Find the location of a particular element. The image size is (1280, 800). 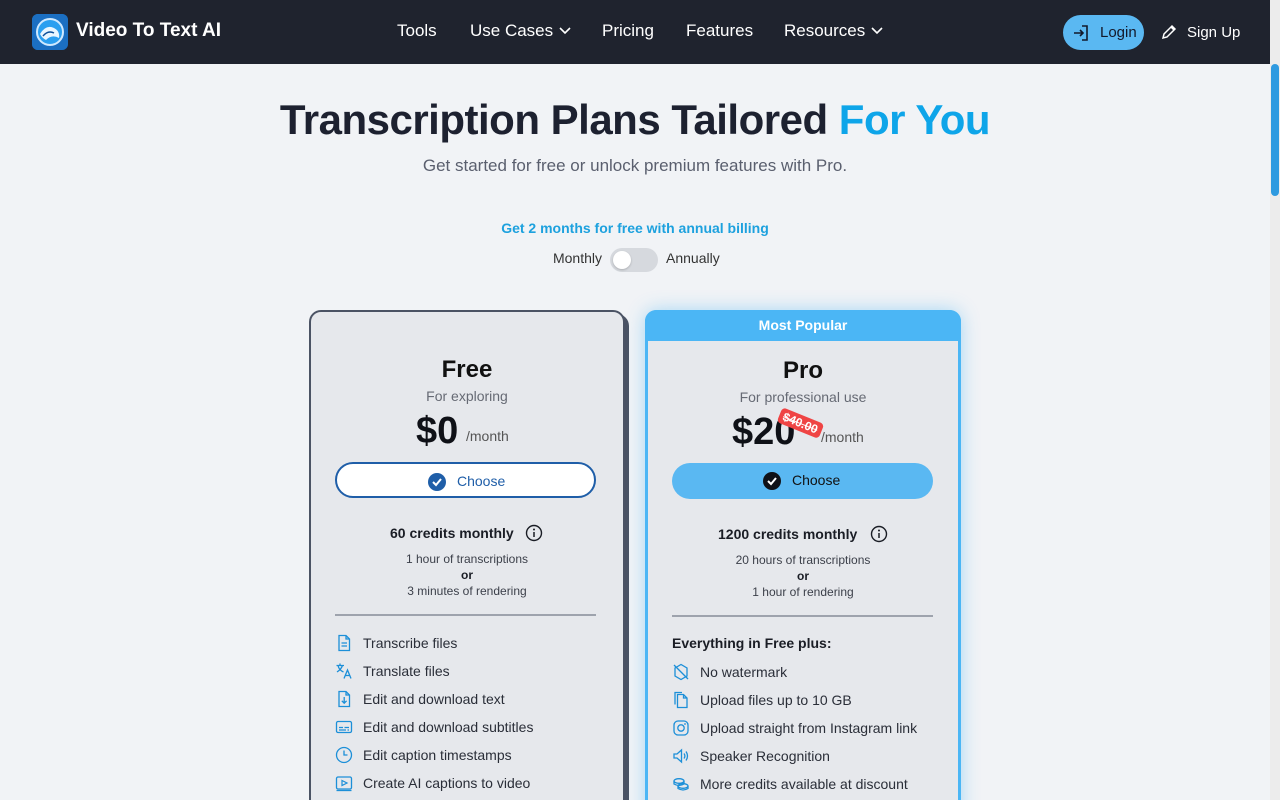

credits-label: 1200 credits monthly is located at coordinates (788, 534).